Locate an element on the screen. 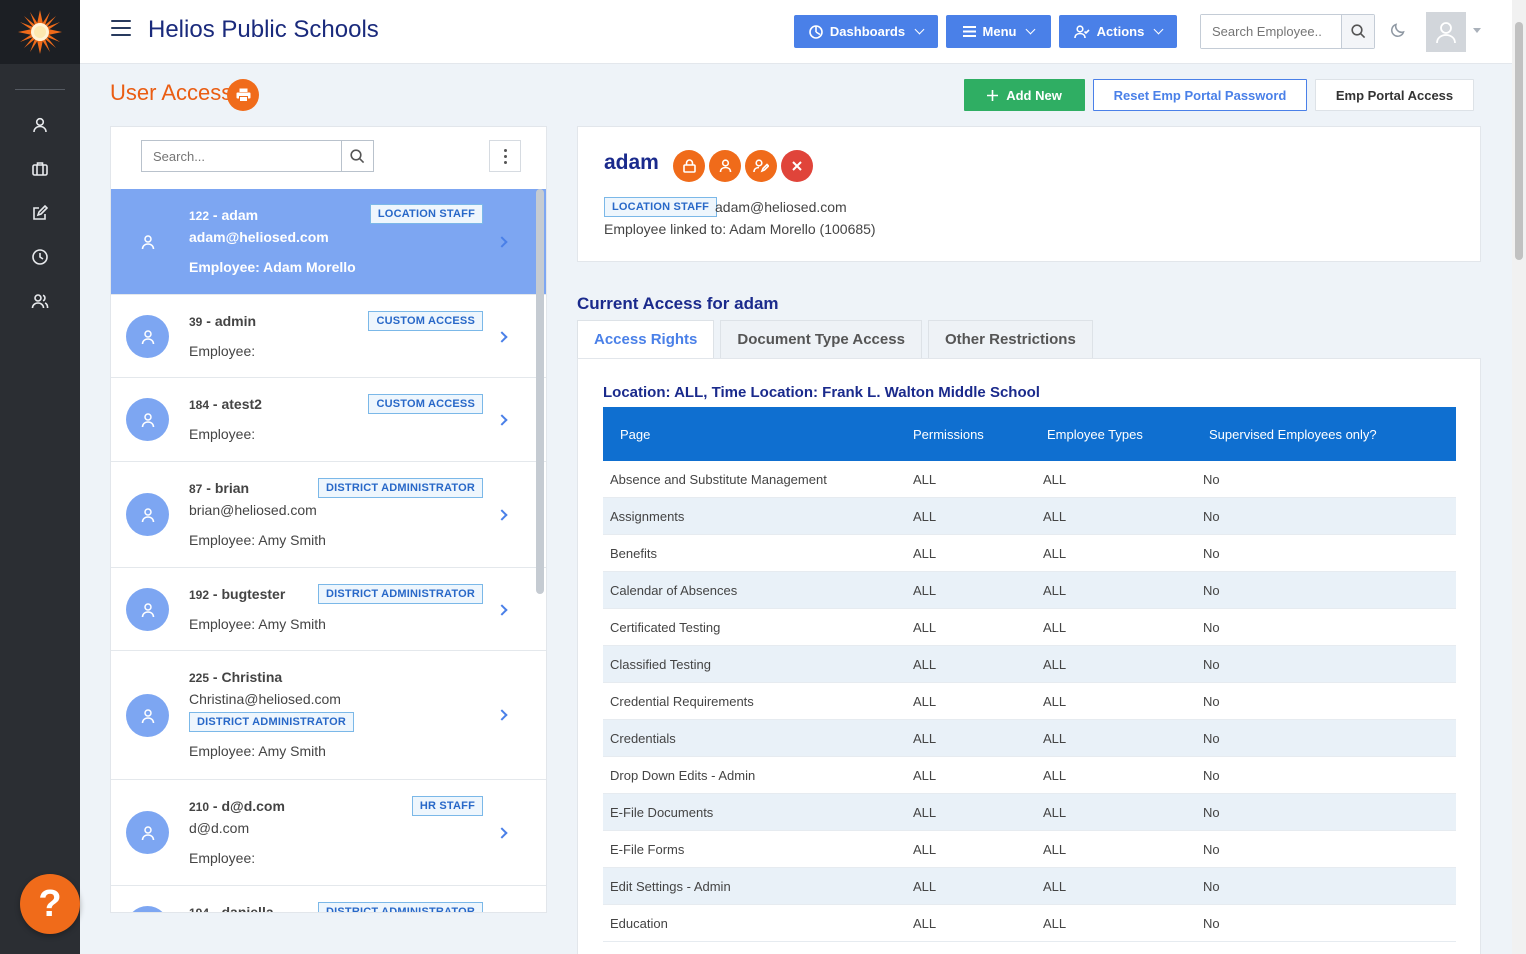 The height and width of the screenshot is (954, 1526). employee-search-input is located at coordinates (1271, 31).